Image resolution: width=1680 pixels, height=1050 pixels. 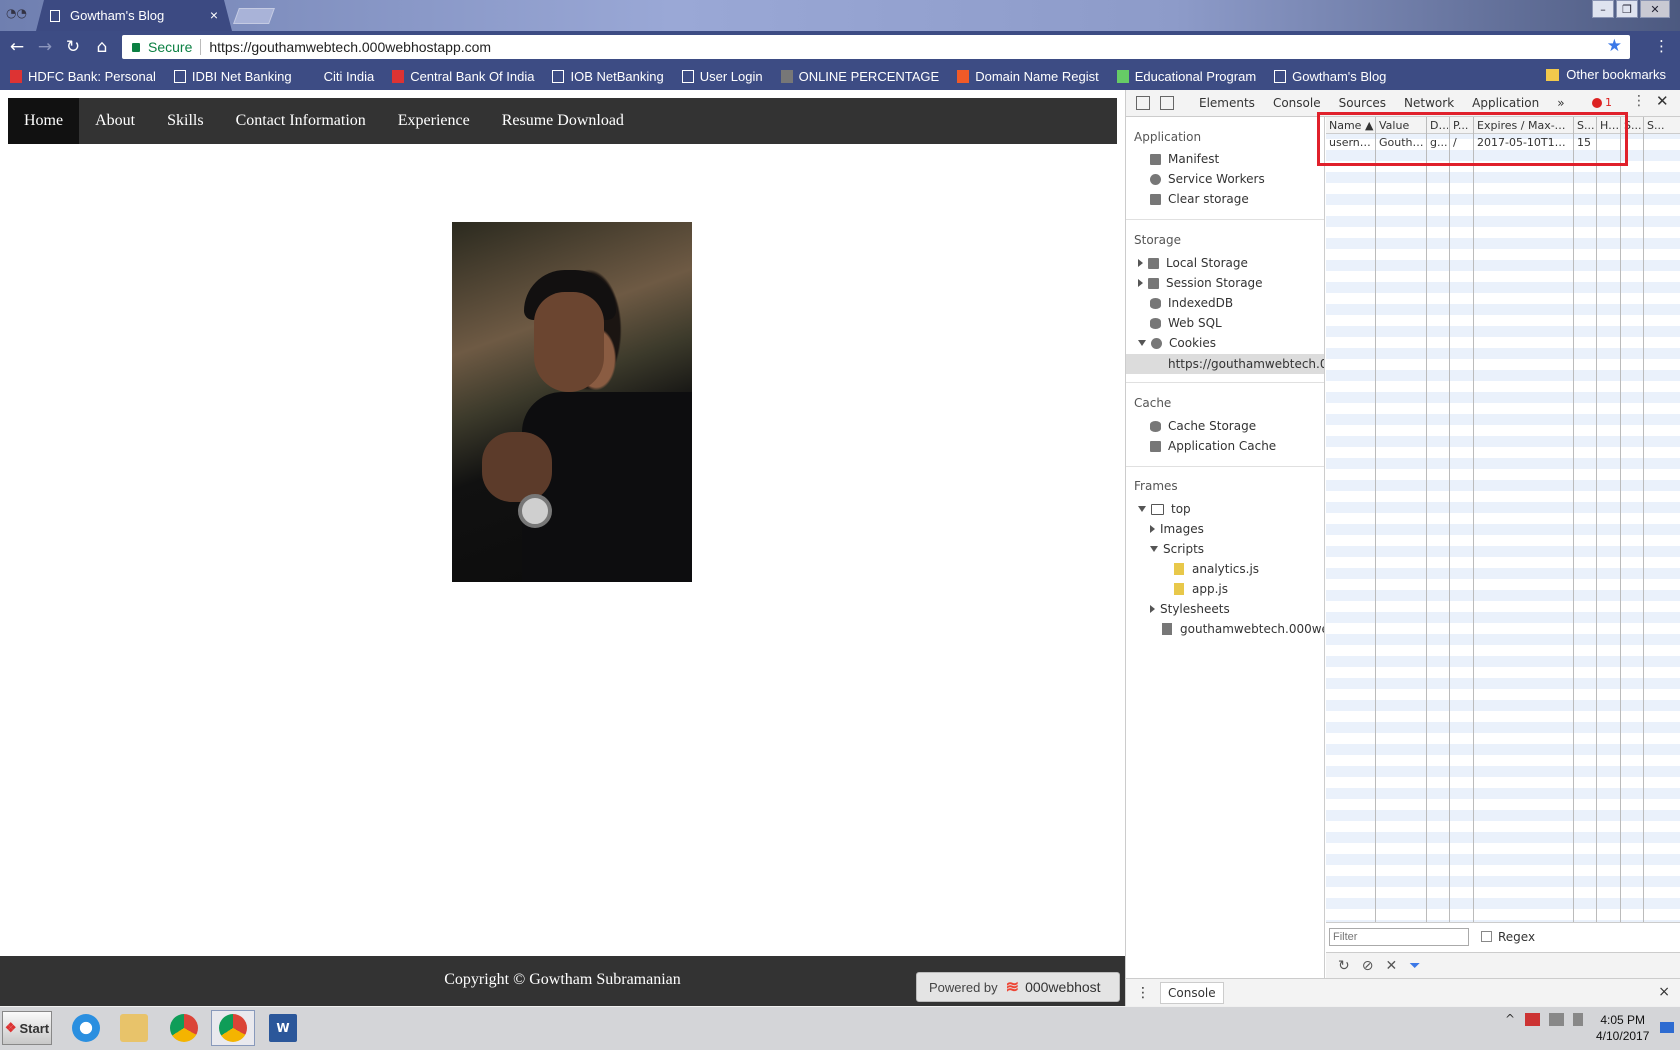 What do you see at coordinates (1330, 76) in the screenshot?
I see `bookmark-item: Gowtham's Blog` at bounding box center [1330, 76].